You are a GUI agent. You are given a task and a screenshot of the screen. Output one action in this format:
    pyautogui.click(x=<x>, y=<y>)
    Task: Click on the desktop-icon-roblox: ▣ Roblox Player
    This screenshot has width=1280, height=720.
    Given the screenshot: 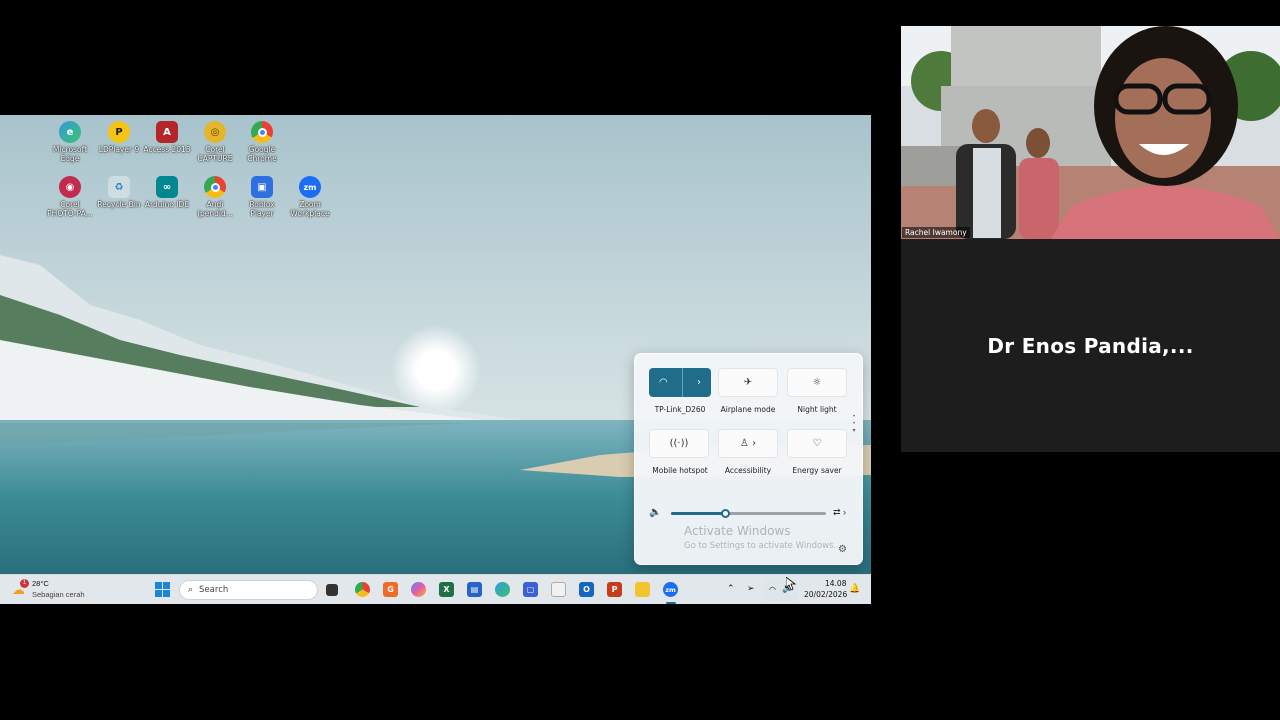 What is the action you would take?
    pyautogui.click(x=262, y=197)
    